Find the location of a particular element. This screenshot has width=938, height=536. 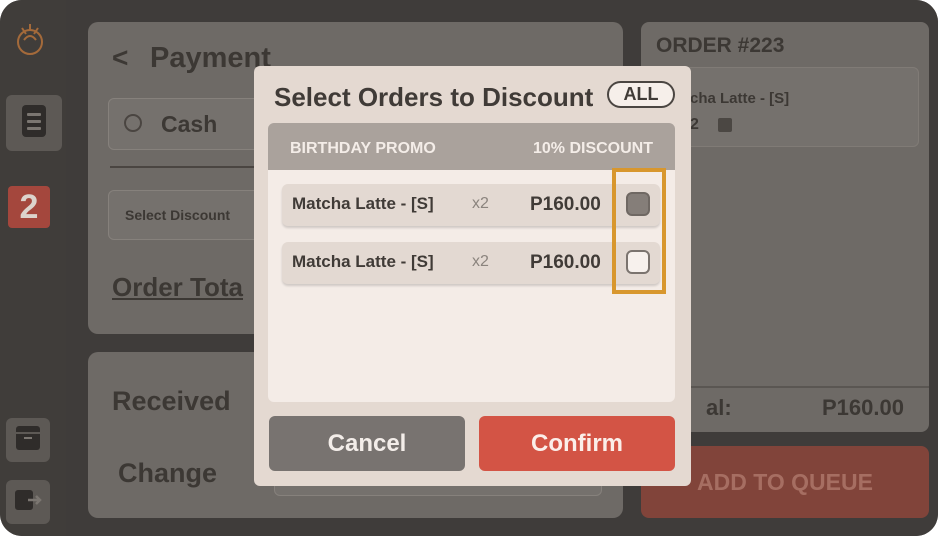

logout-icon is located at coordinates (28, 502).